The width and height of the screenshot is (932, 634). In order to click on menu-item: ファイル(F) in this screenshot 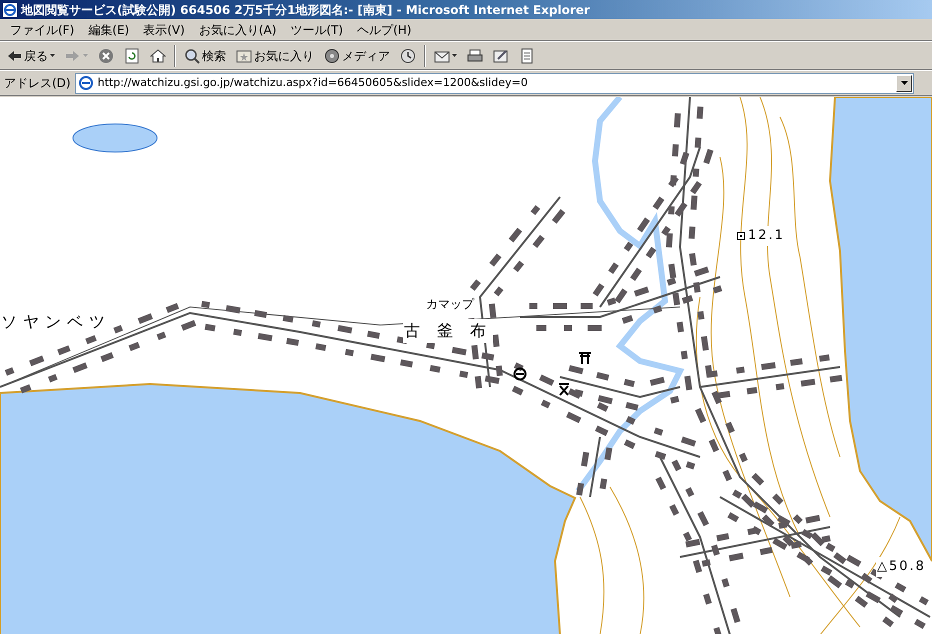, I will do `click(42, 29)`.